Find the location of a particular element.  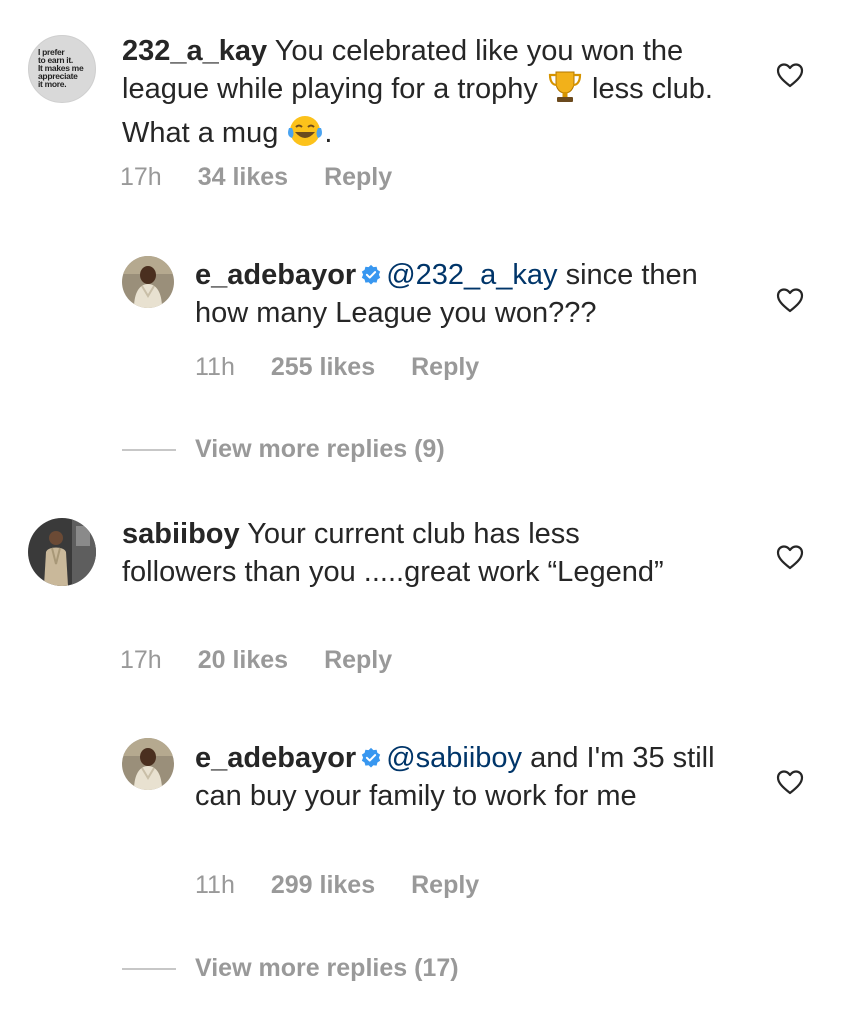

likes-count: 299 likes is located at coordinates (323, 885).